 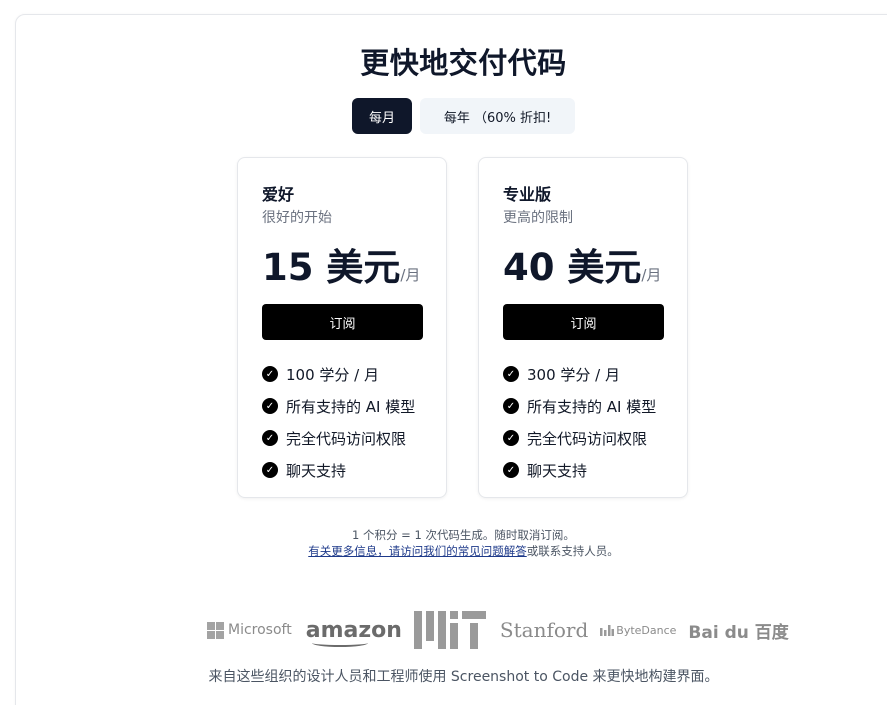 I want to click on mit-logo, so click(x=449, y=630).